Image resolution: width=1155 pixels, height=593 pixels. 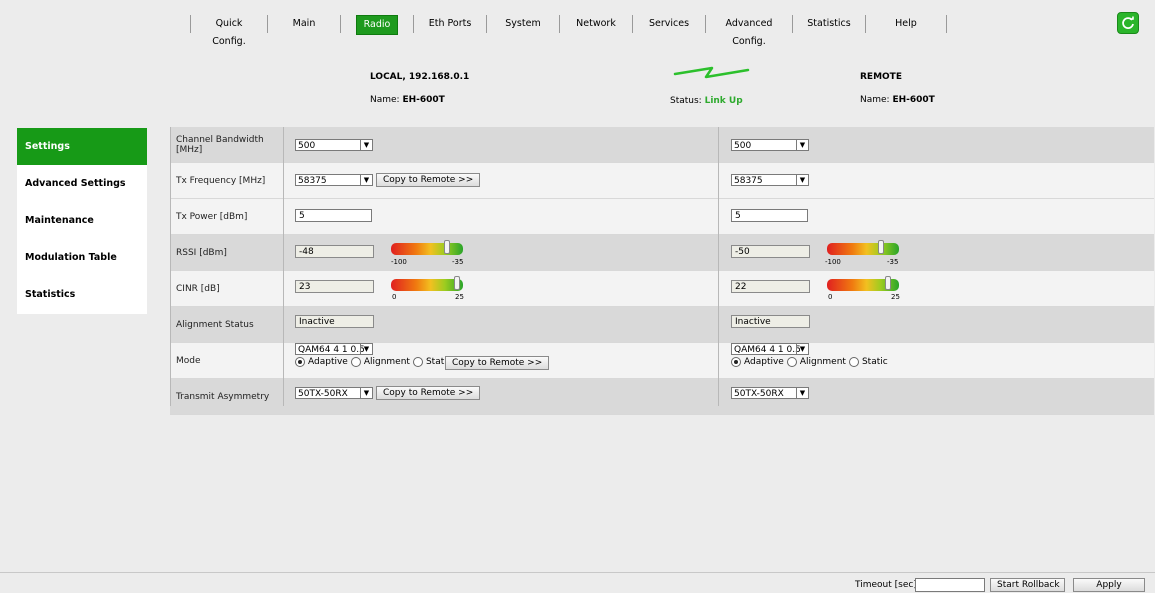 What do you see at coordinates (428, 393) in the screenshot?
I see `copy-asymmetry-button: Copy to Remote >>` at bounding box center [428, 393].